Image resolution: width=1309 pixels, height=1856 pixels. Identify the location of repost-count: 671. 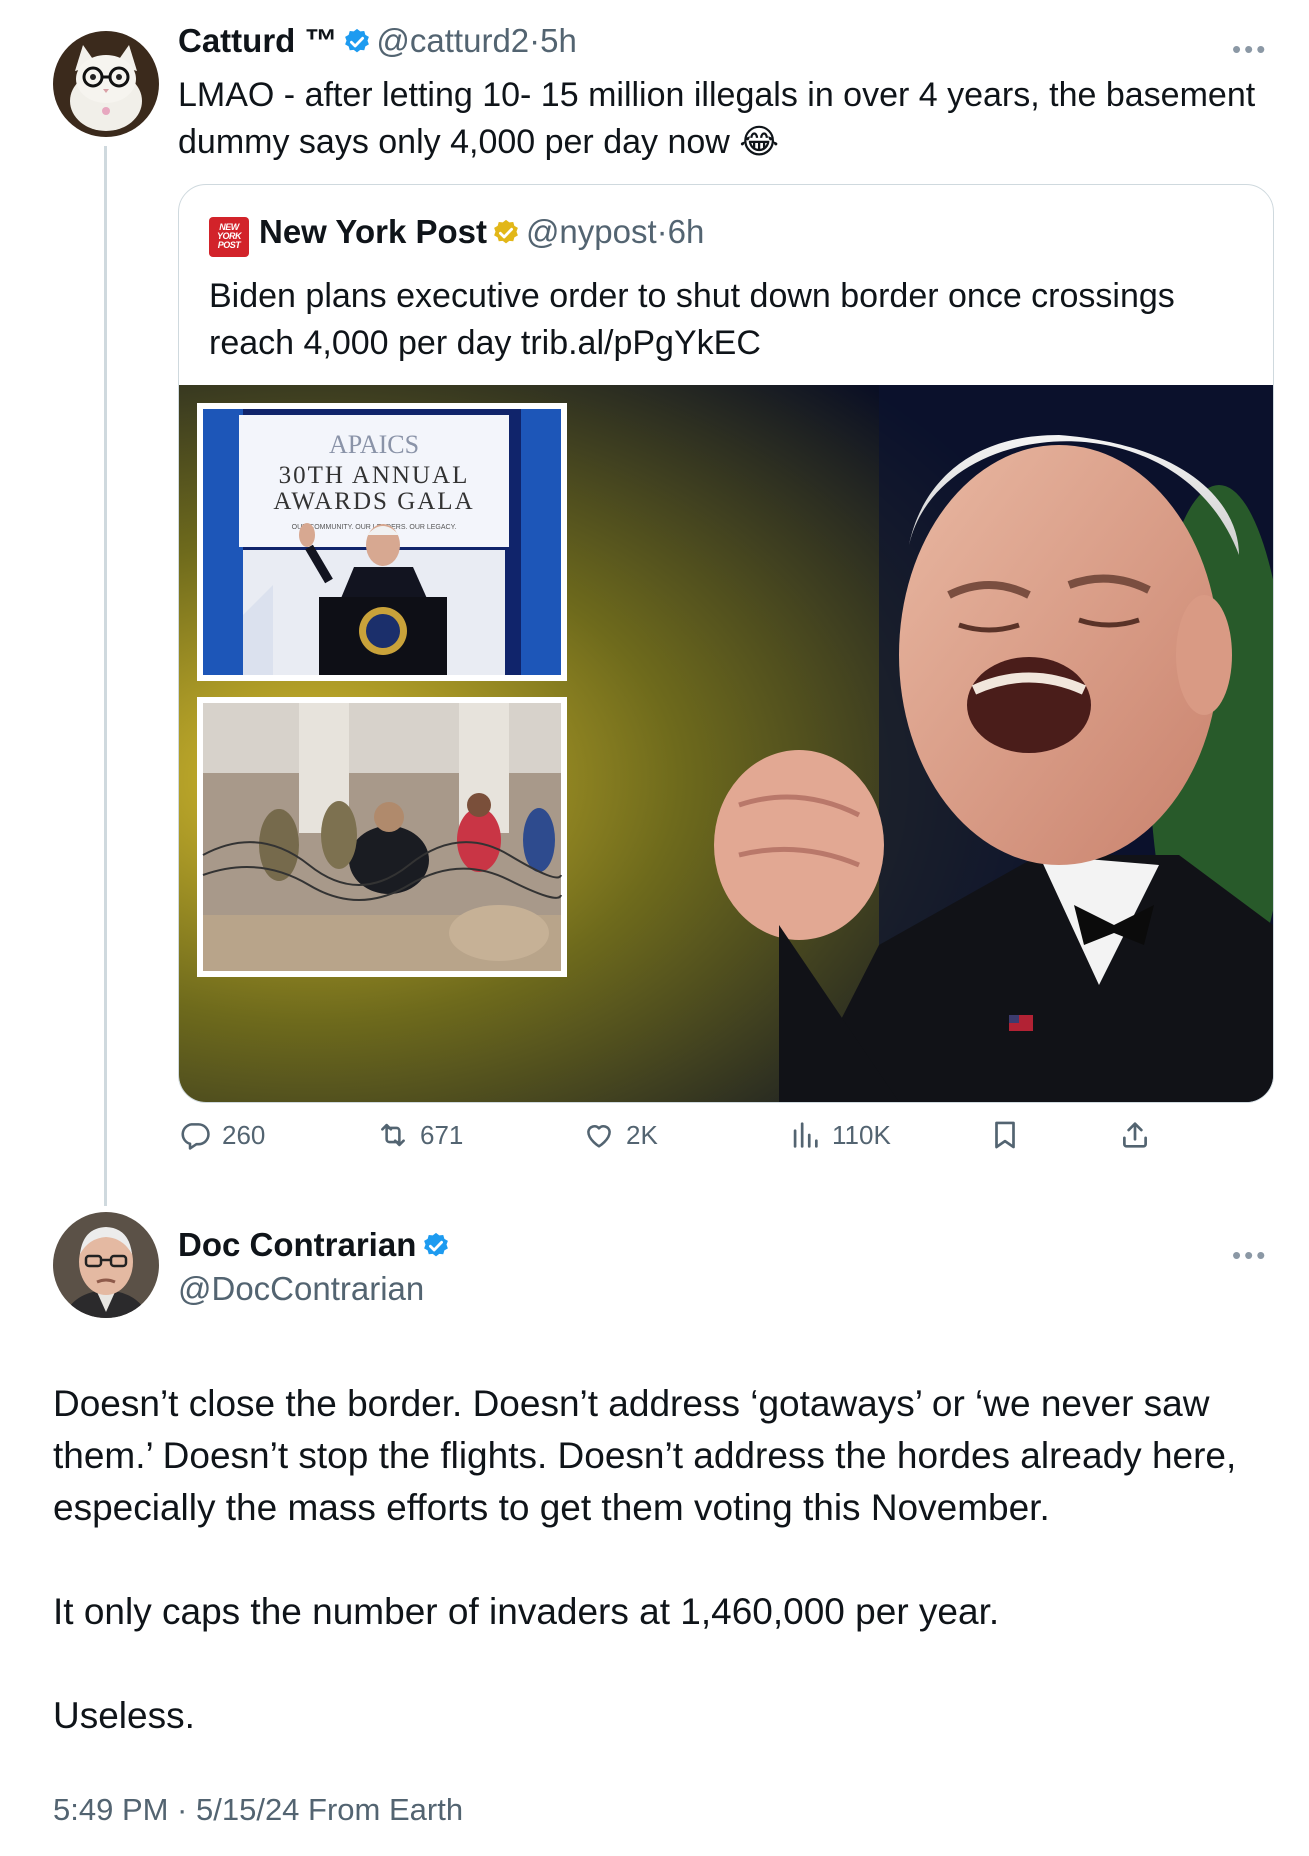
(442, 1134).